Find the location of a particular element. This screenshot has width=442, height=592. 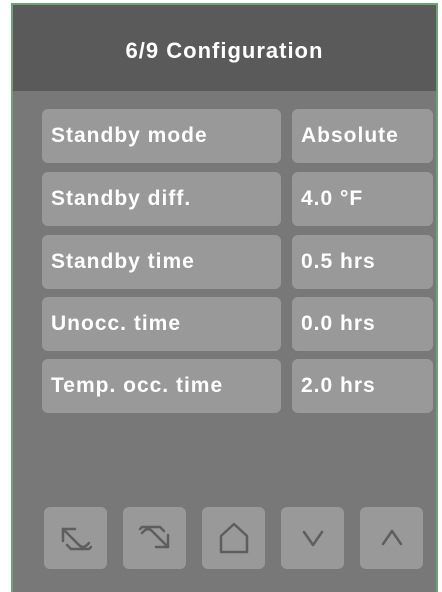

setting-value: 0.0 hrs is located at coordinates (362, 324).